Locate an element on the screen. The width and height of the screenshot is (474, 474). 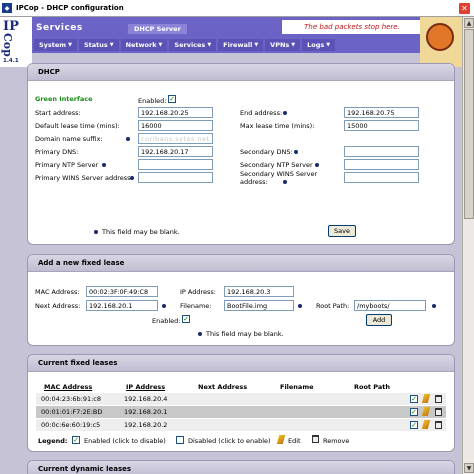
primary-dns-label: Primary DNS: is located at coordinates (57, 152).